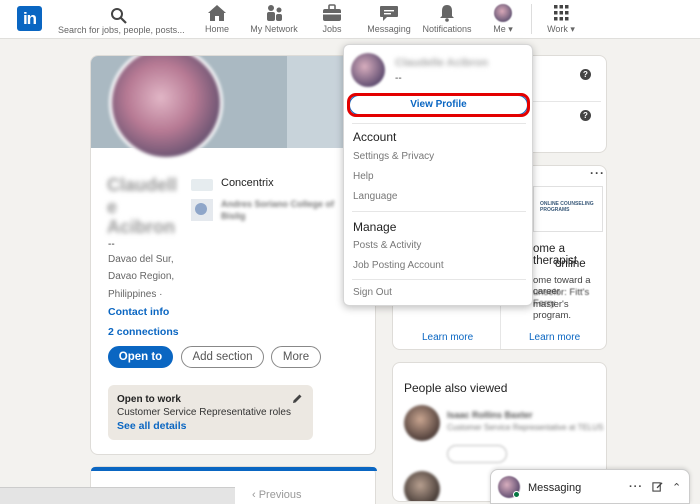  I want to click on ad-headline-line2: online, so click(570, 264).